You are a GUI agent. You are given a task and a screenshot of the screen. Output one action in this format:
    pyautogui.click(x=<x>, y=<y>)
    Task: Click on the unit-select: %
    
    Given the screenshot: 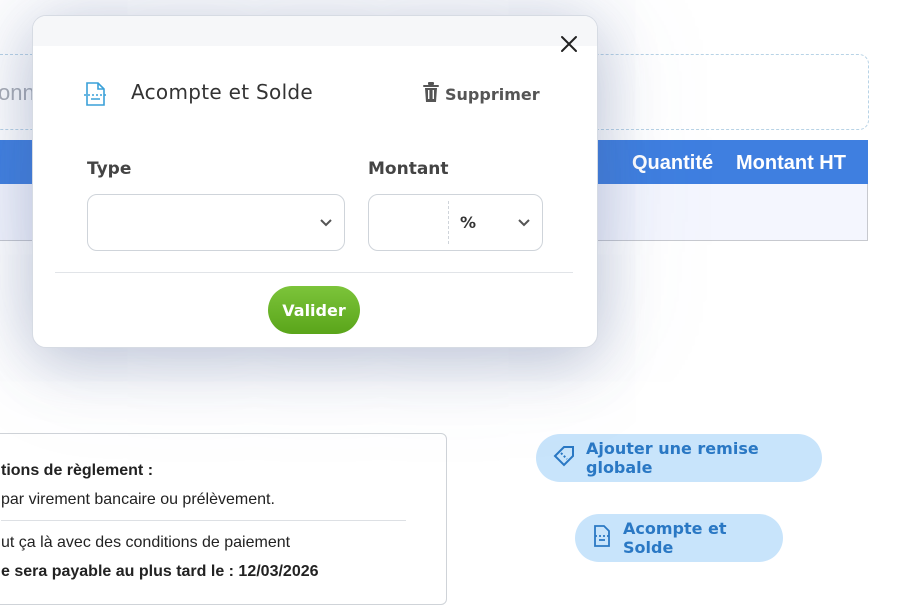 What is the action you would take?
    pyautogui.click(x=495, y=222)
    